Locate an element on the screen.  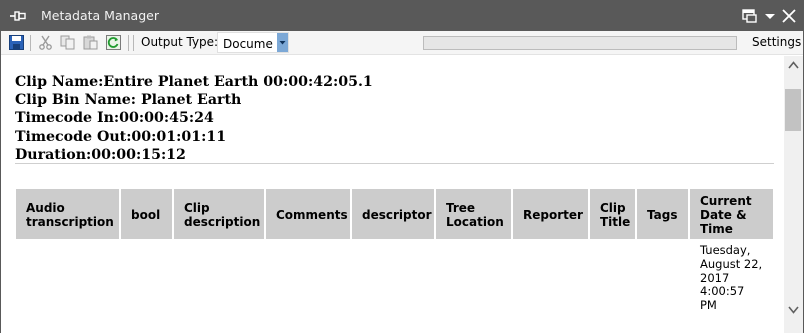
scrollbar-thumb is located at coordinates (793, 110).